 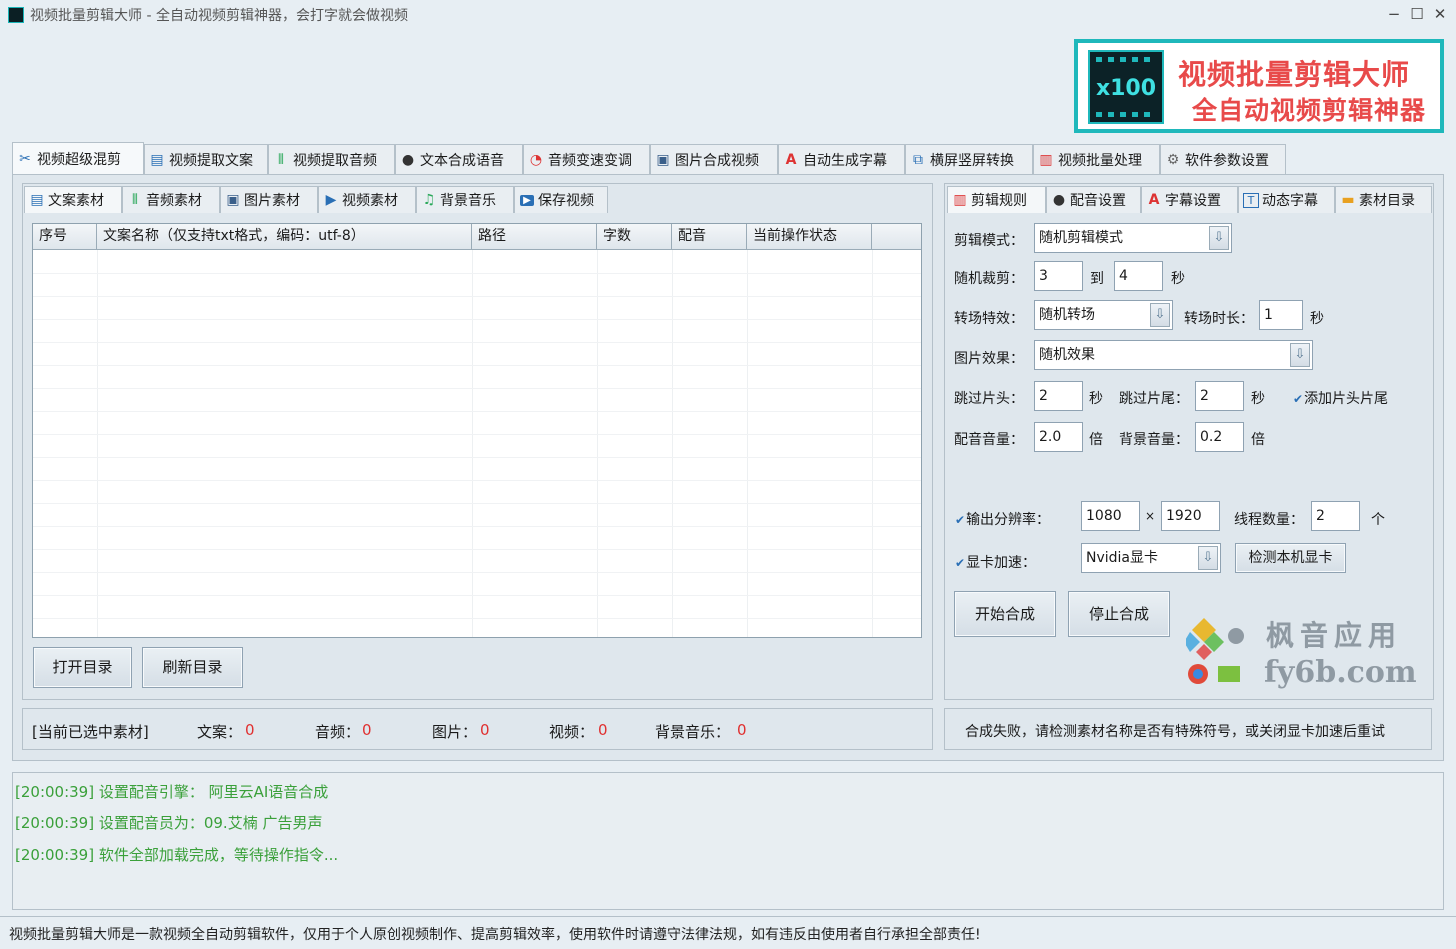 What do you see at coordinates (1219, 437) in the screenshot?
I see `bg-volume-input: 0.2` at bounding box center [1219, 437].